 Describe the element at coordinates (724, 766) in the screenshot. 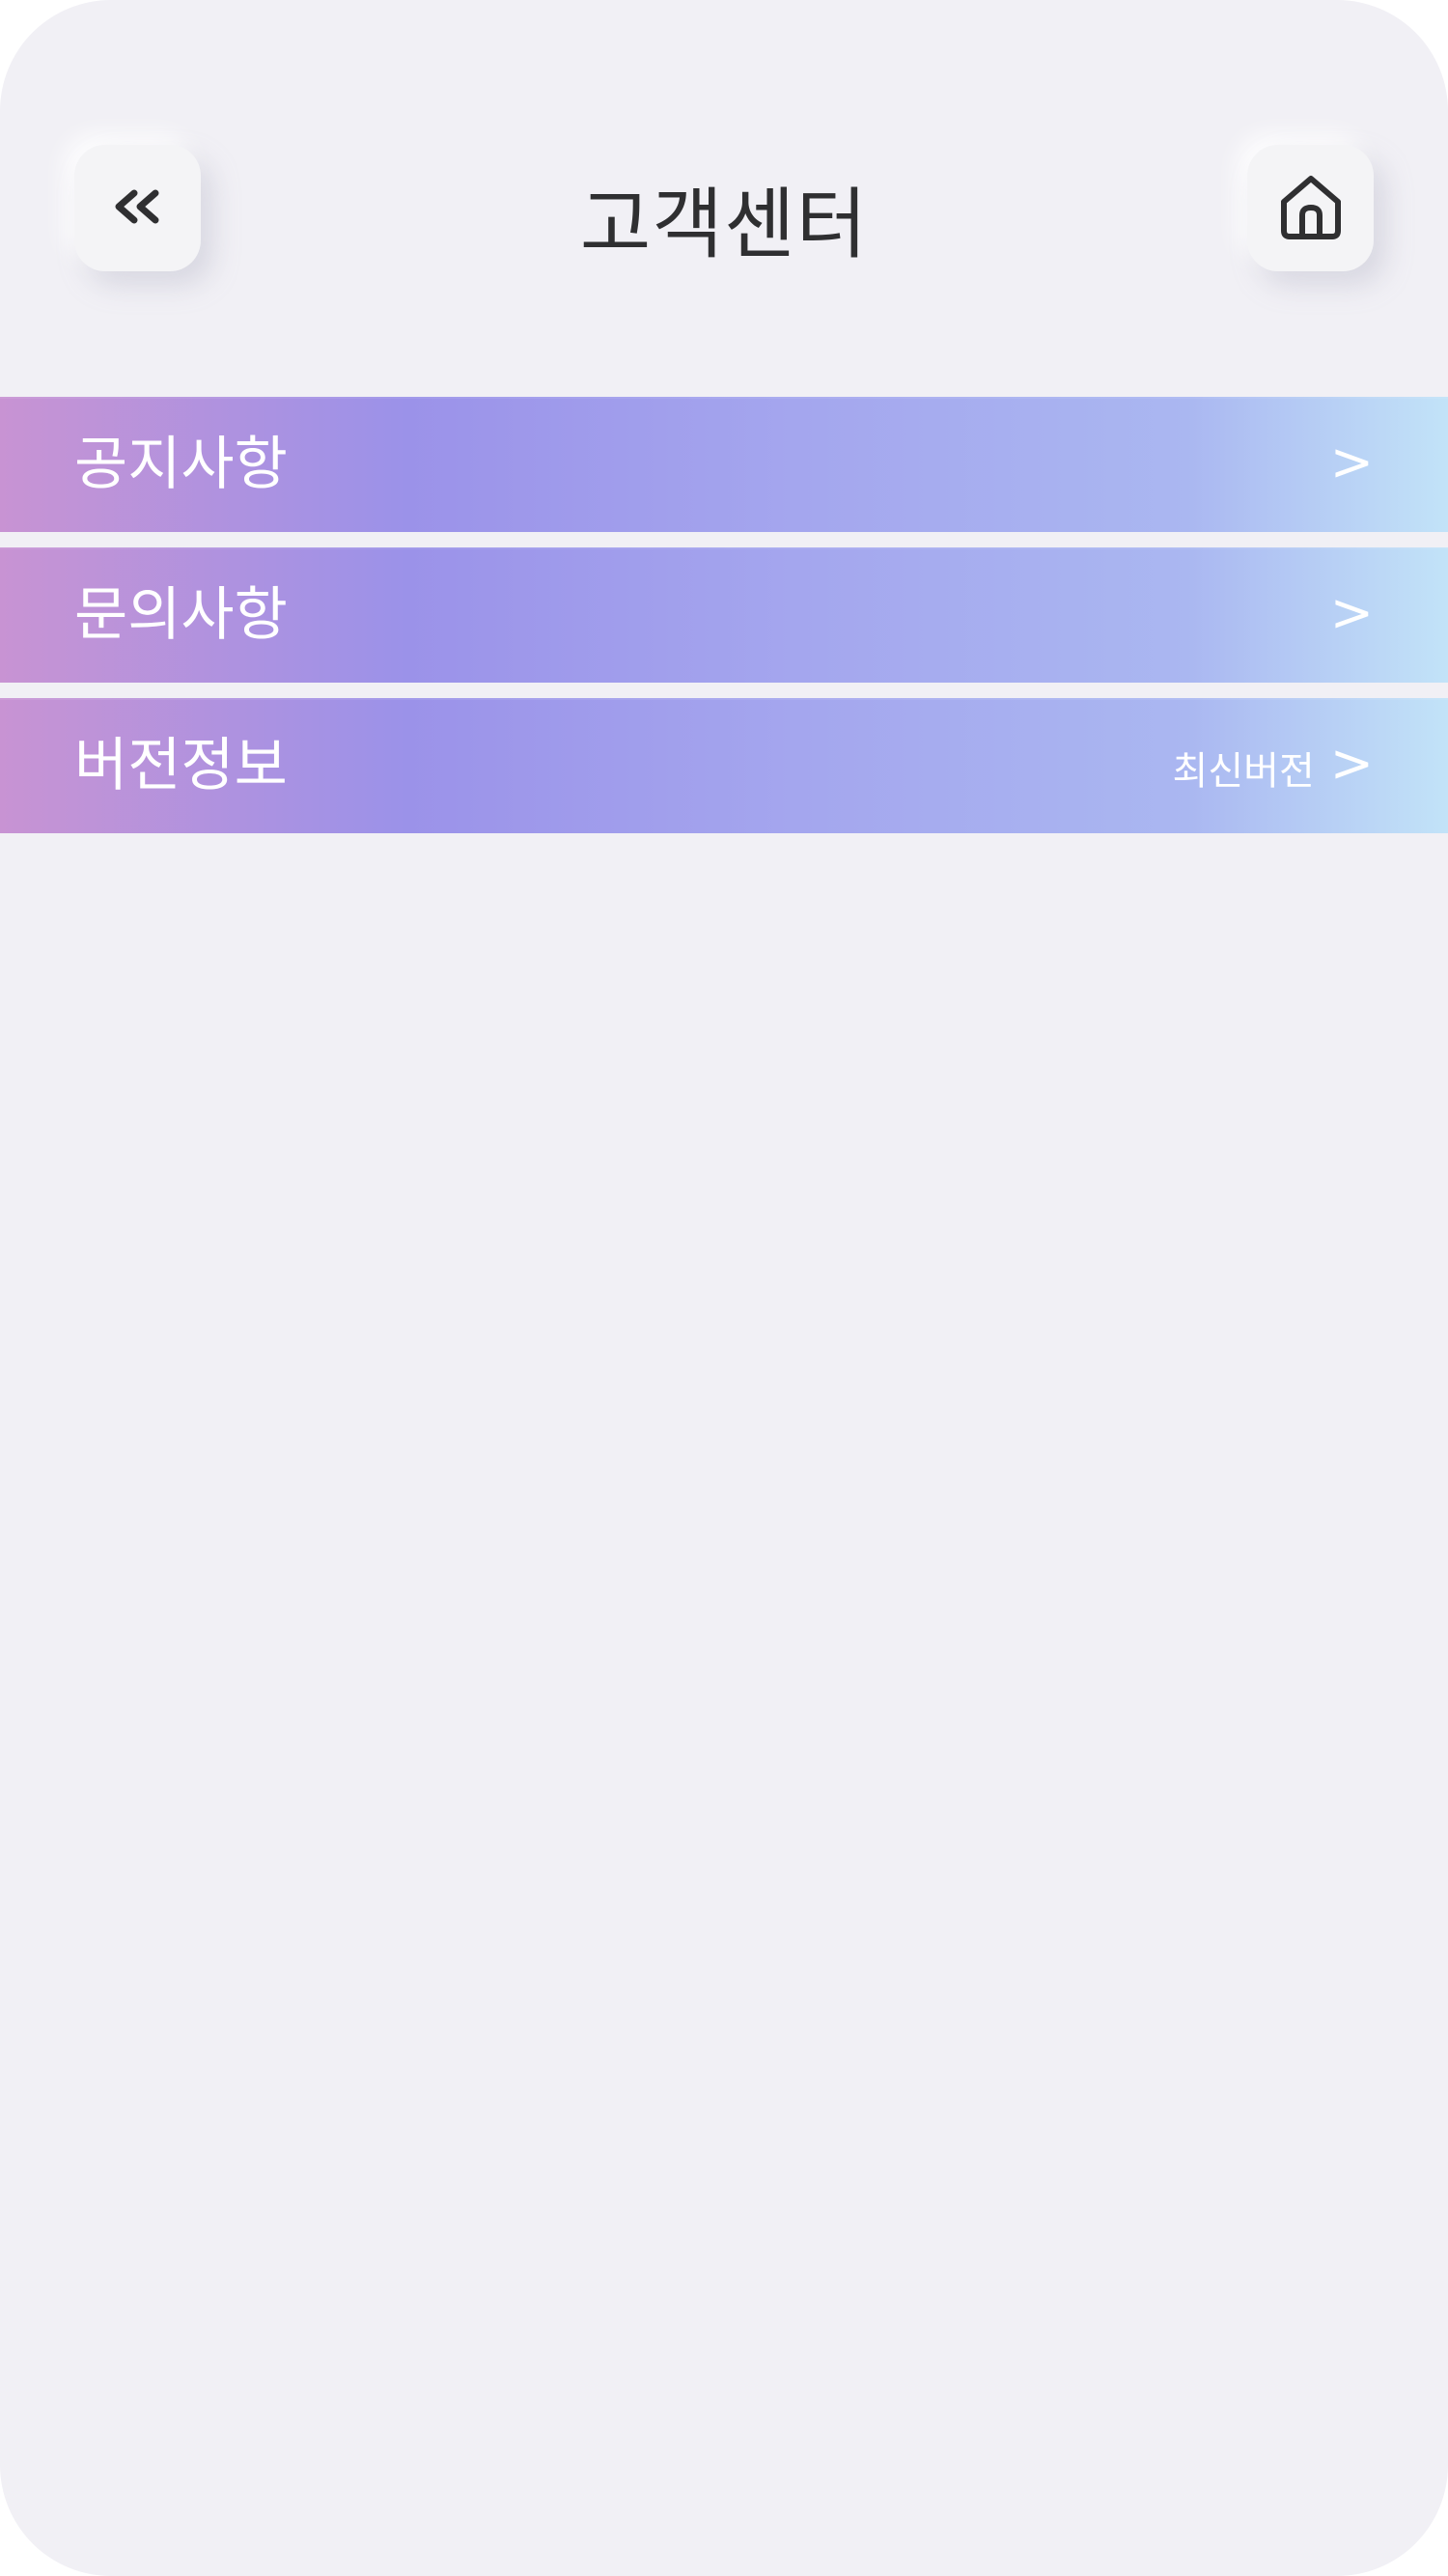

I see `menu-item-version: 버전정보 최신버전 >` at that location.